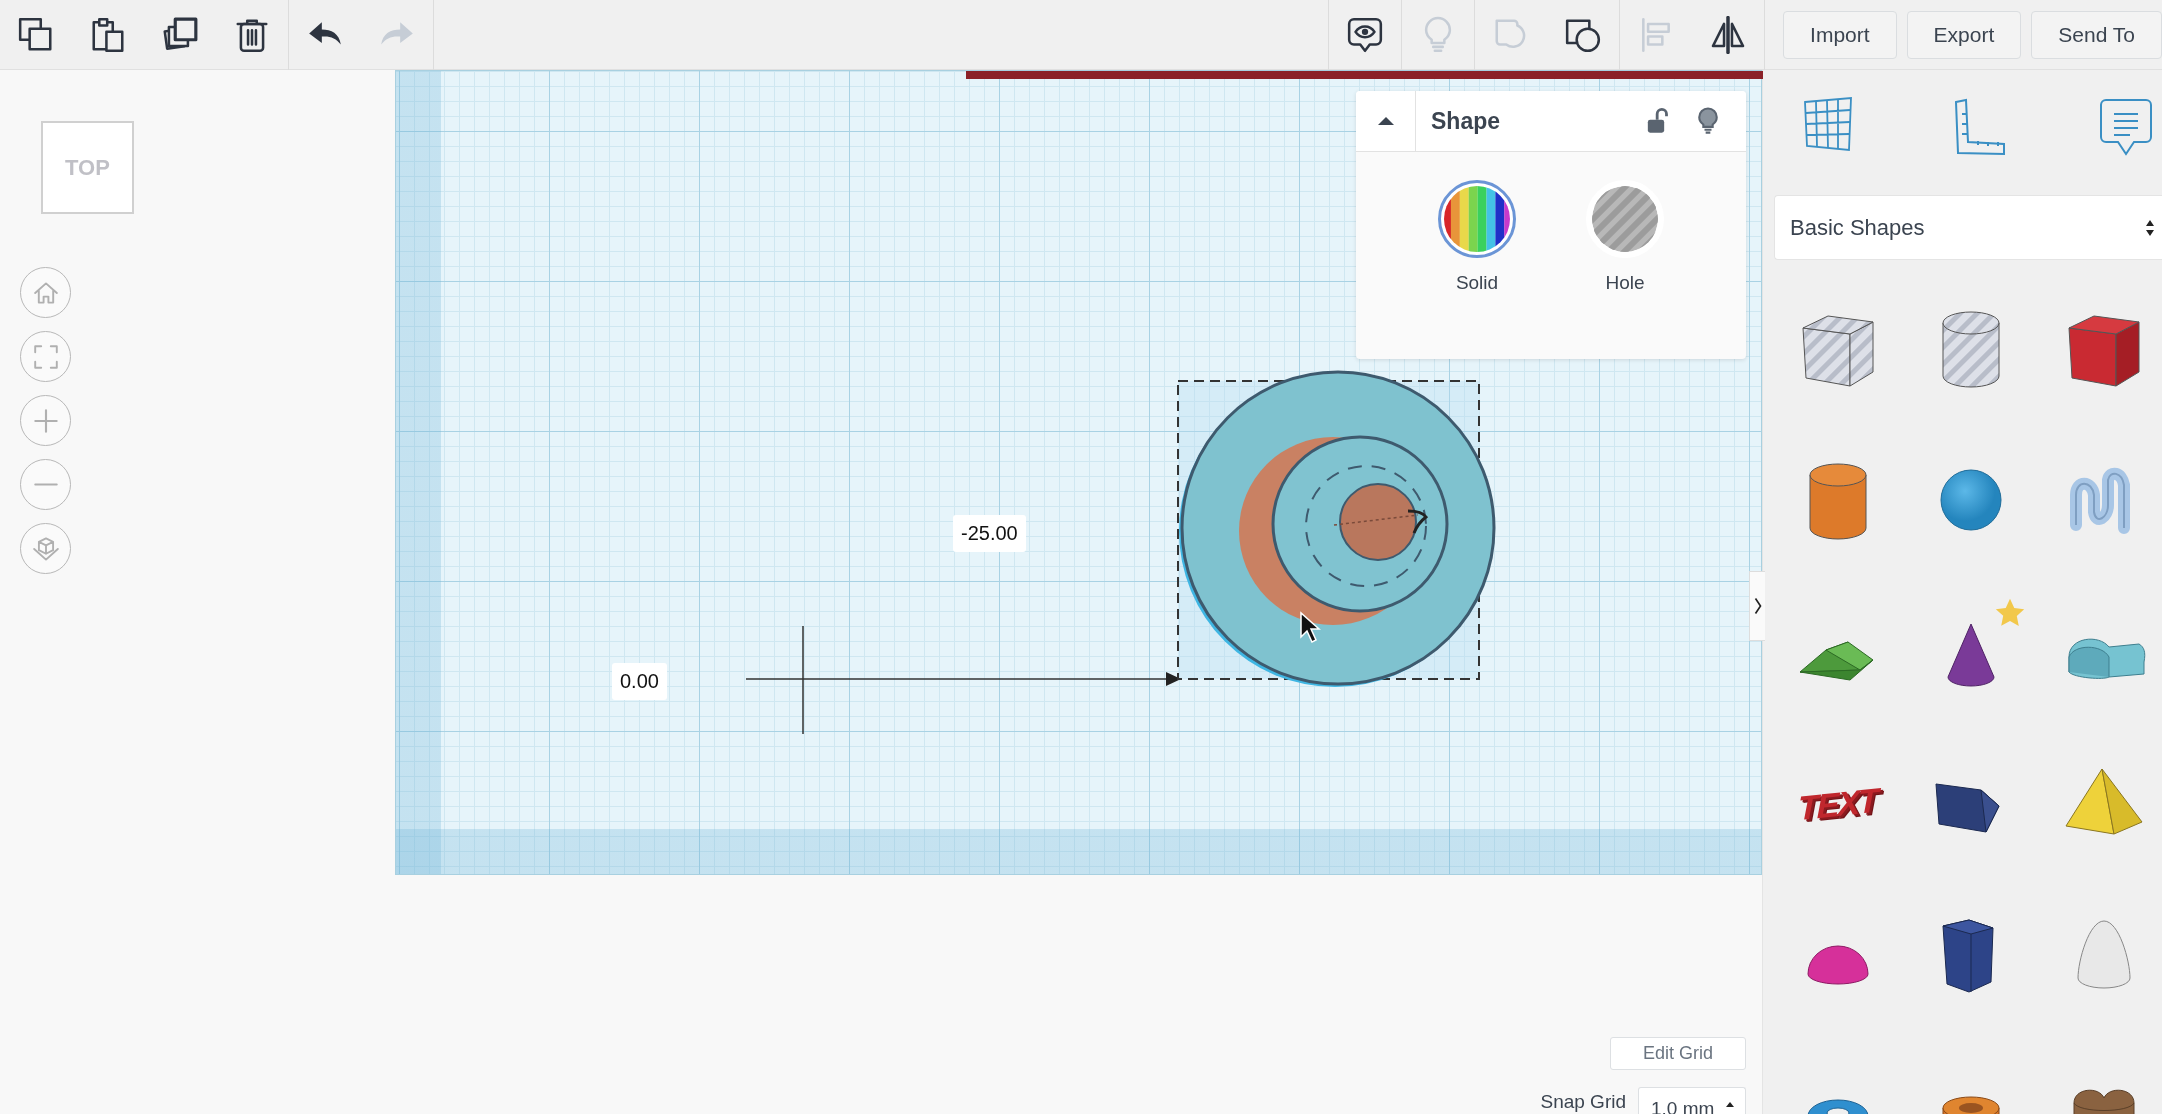 The image size is (2162, 1114). What do you see at coordinates (45, 356) in the screenshot?
I see `fit-view-icon` at bounding box center [45, 356].